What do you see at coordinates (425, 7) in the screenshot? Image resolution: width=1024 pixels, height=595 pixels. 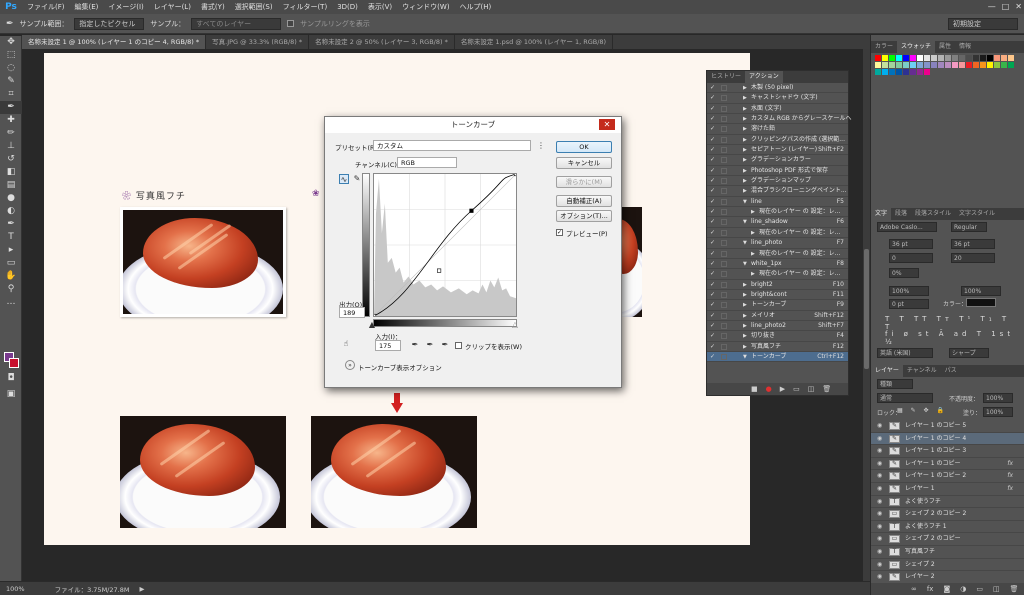 I see `menu-window: ウィンドウ(W)` at bounding box center [425, 7].